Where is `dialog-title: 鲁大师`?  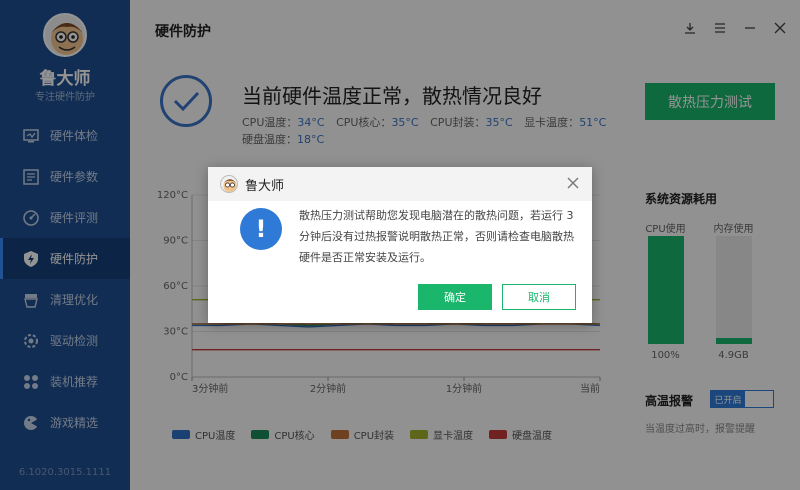
dialog-title: 鲁大师 is located at coordinates (265, 186).